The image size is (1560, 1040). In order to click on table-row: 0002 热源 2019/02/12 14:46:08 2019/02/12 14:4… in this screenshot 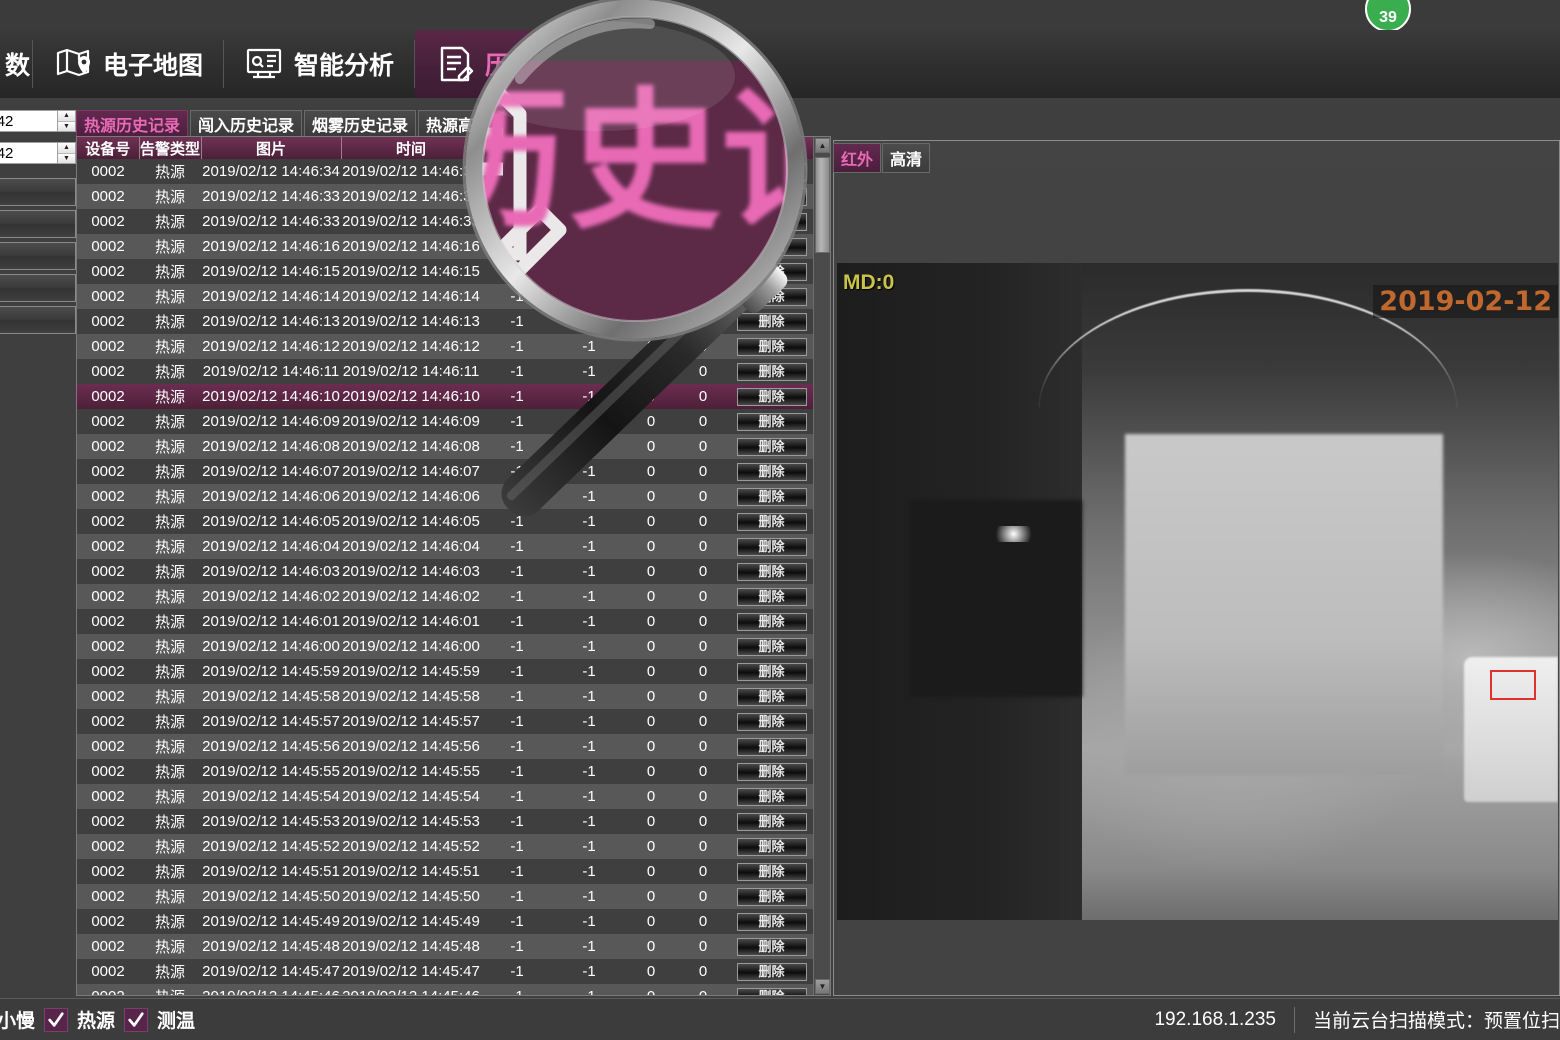, I will do `click(445, 446)`.